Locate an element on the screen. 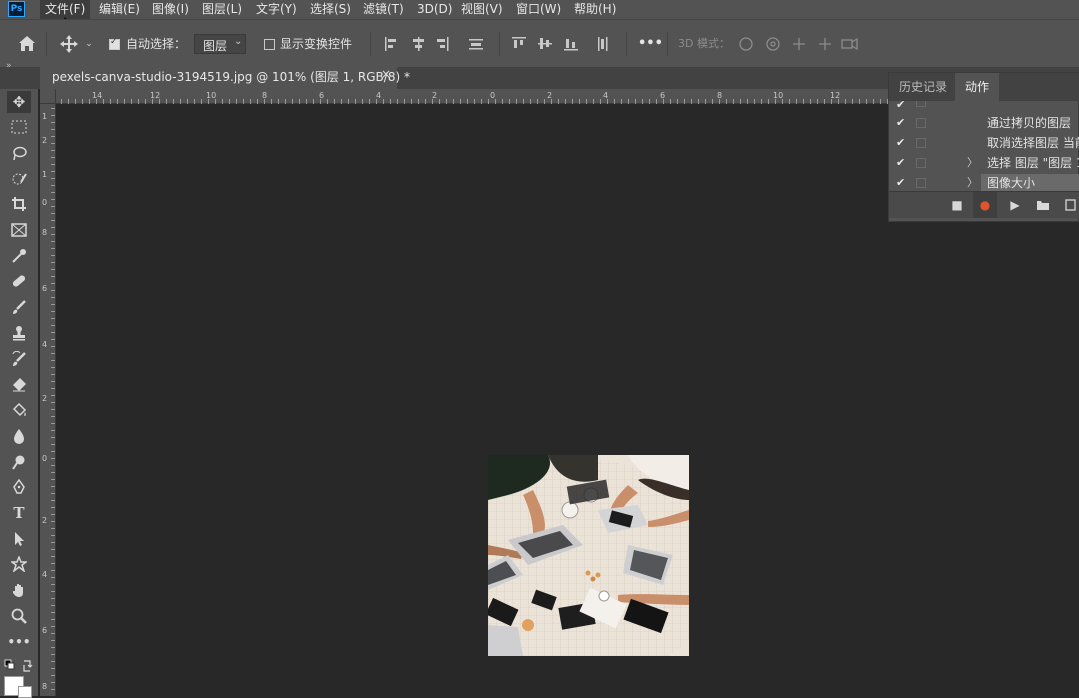 The width and height of the screenshot is (1079, 698). action-row-label: 选择 图层 "图层 1" is located at coordinates (1033, 163).